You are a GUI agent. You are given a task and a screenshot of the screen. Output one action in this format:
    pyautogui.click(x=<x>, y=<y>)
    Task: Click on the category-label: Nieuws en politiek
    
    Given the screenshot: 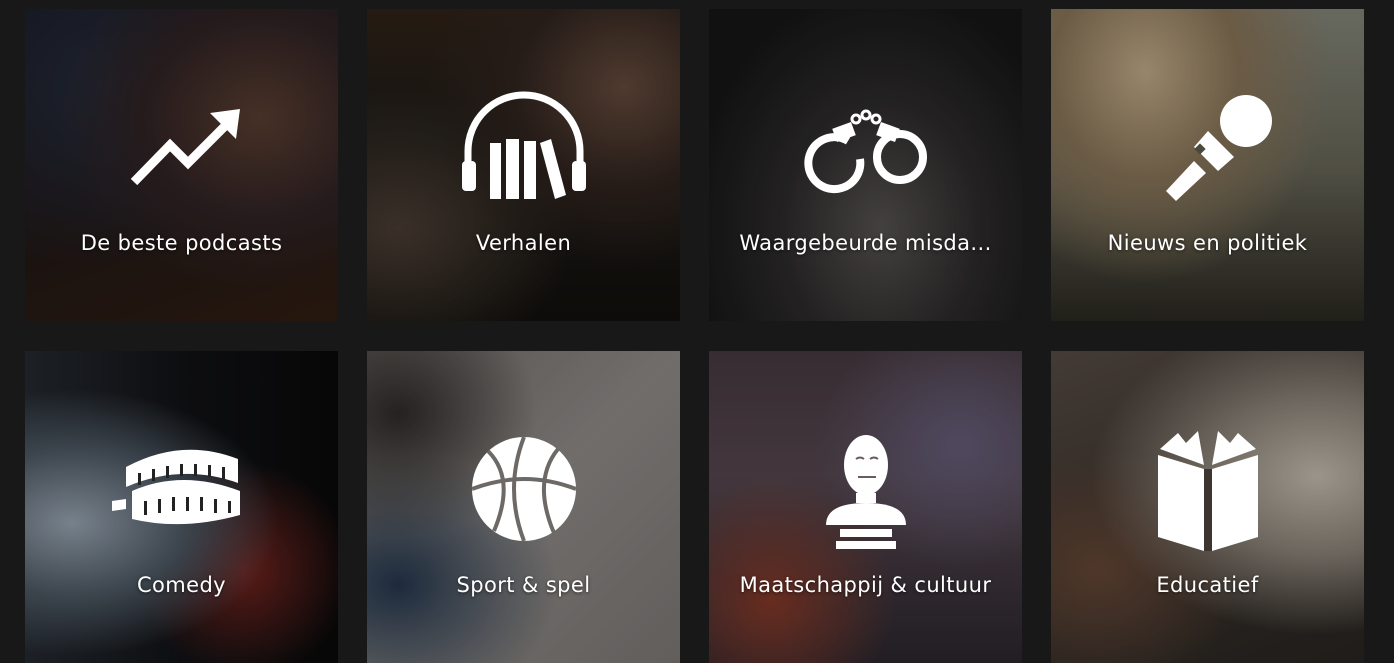 What is the action you would take?
    pyautogui.click(x=1207, y=243)
    